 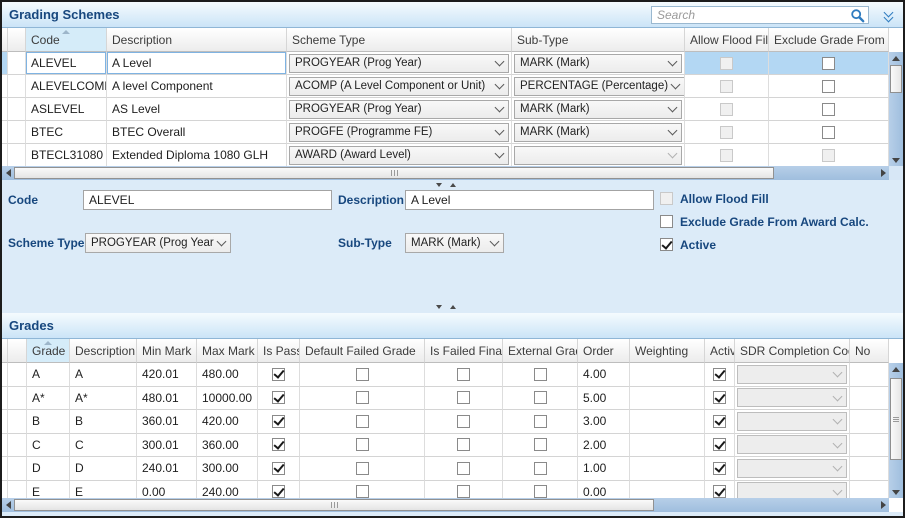 What do you see at coordinates (167, 398) in the screenshot?
I see `cell-min-mark: 480.01` at bounding box center [167, 398].